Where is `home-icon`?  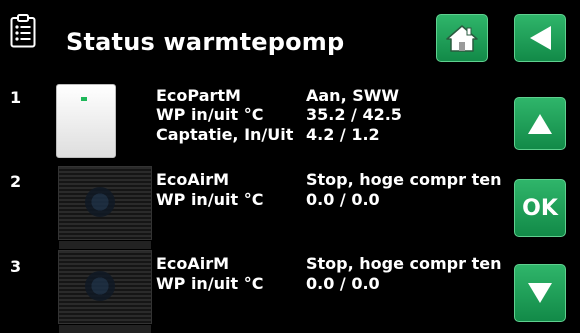
home-icon is located at coordinates (462, 38).